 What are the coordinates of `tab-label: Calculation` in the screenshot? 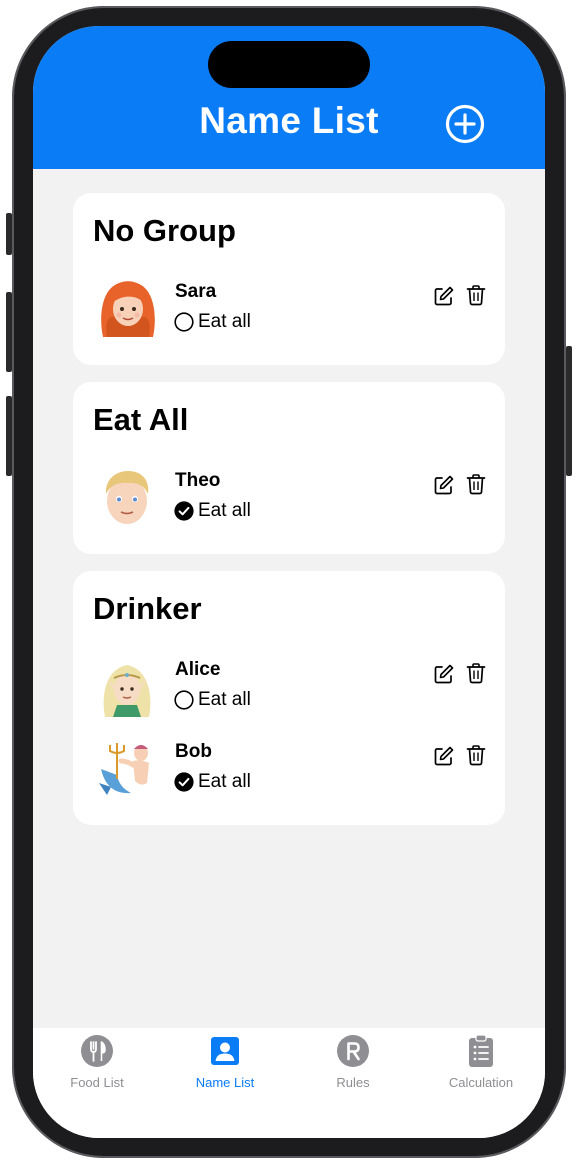 It's located at (481, 1082).